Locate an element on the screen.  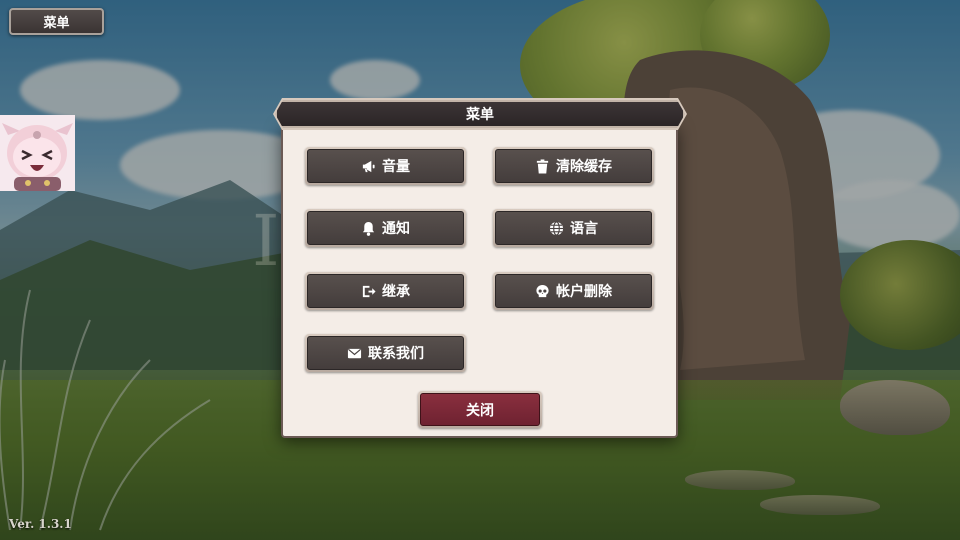
contact-us-button-label: 联系我们 is located at coordinates (396, 354).